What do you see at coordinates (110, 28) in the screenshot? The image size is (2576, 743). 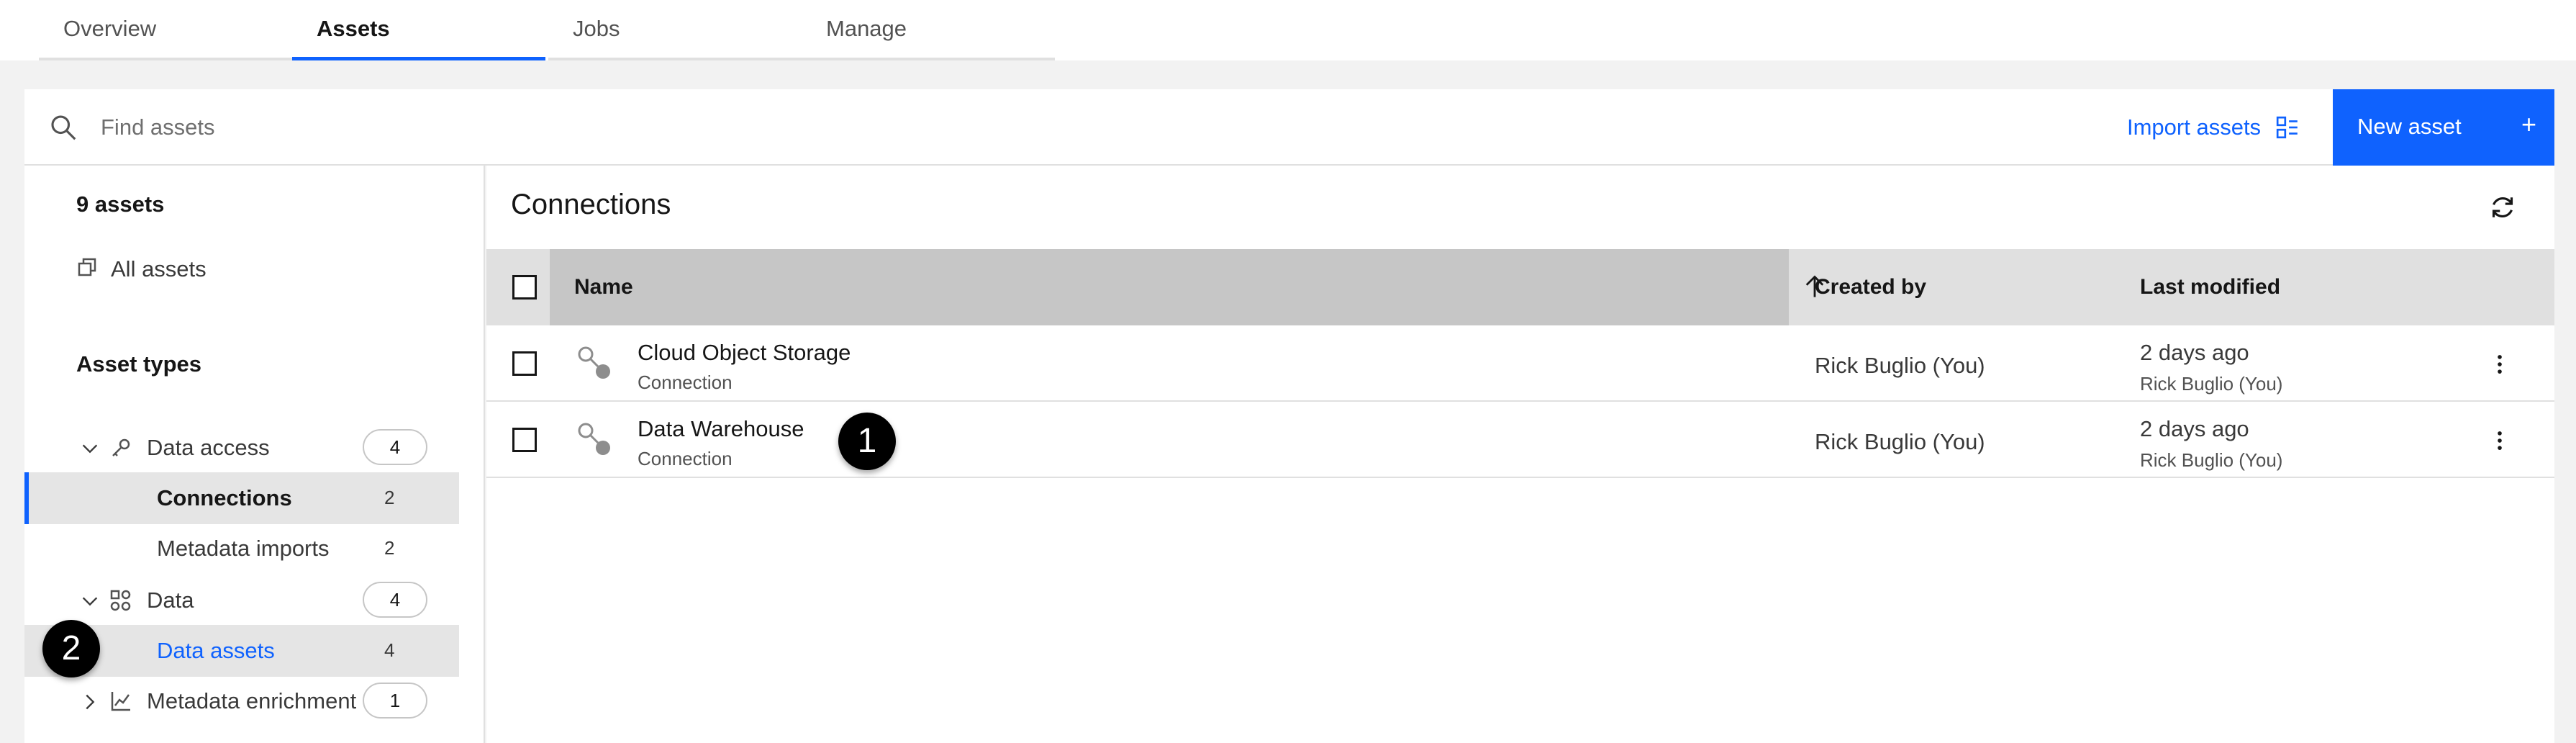 I see `tab-label: Overview` at bounding box center [110, 28].